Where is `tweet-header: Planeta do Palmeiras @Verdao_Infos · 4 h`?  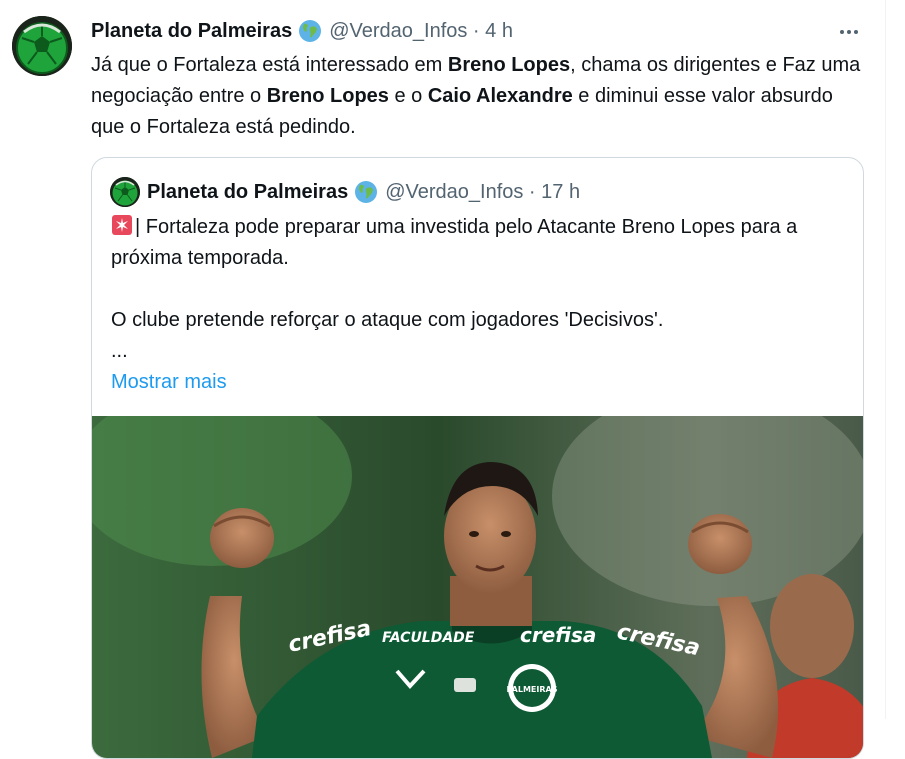
tweet-header: Planeta do Palmeiras @Verdao_Infos · 4 h is located at coordinates (302, 31).